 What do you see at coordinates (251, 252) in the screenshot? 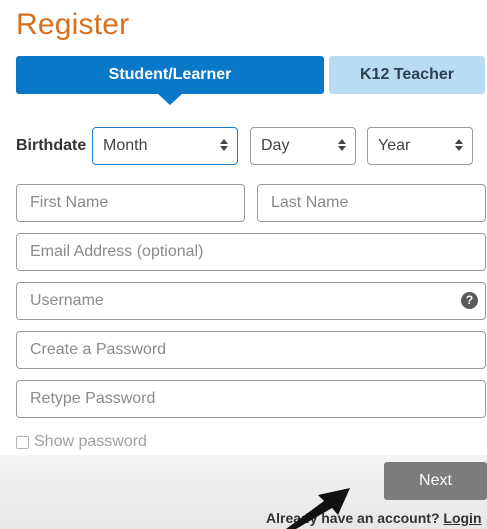
I see `email-input` at bounding box center [251, 252].